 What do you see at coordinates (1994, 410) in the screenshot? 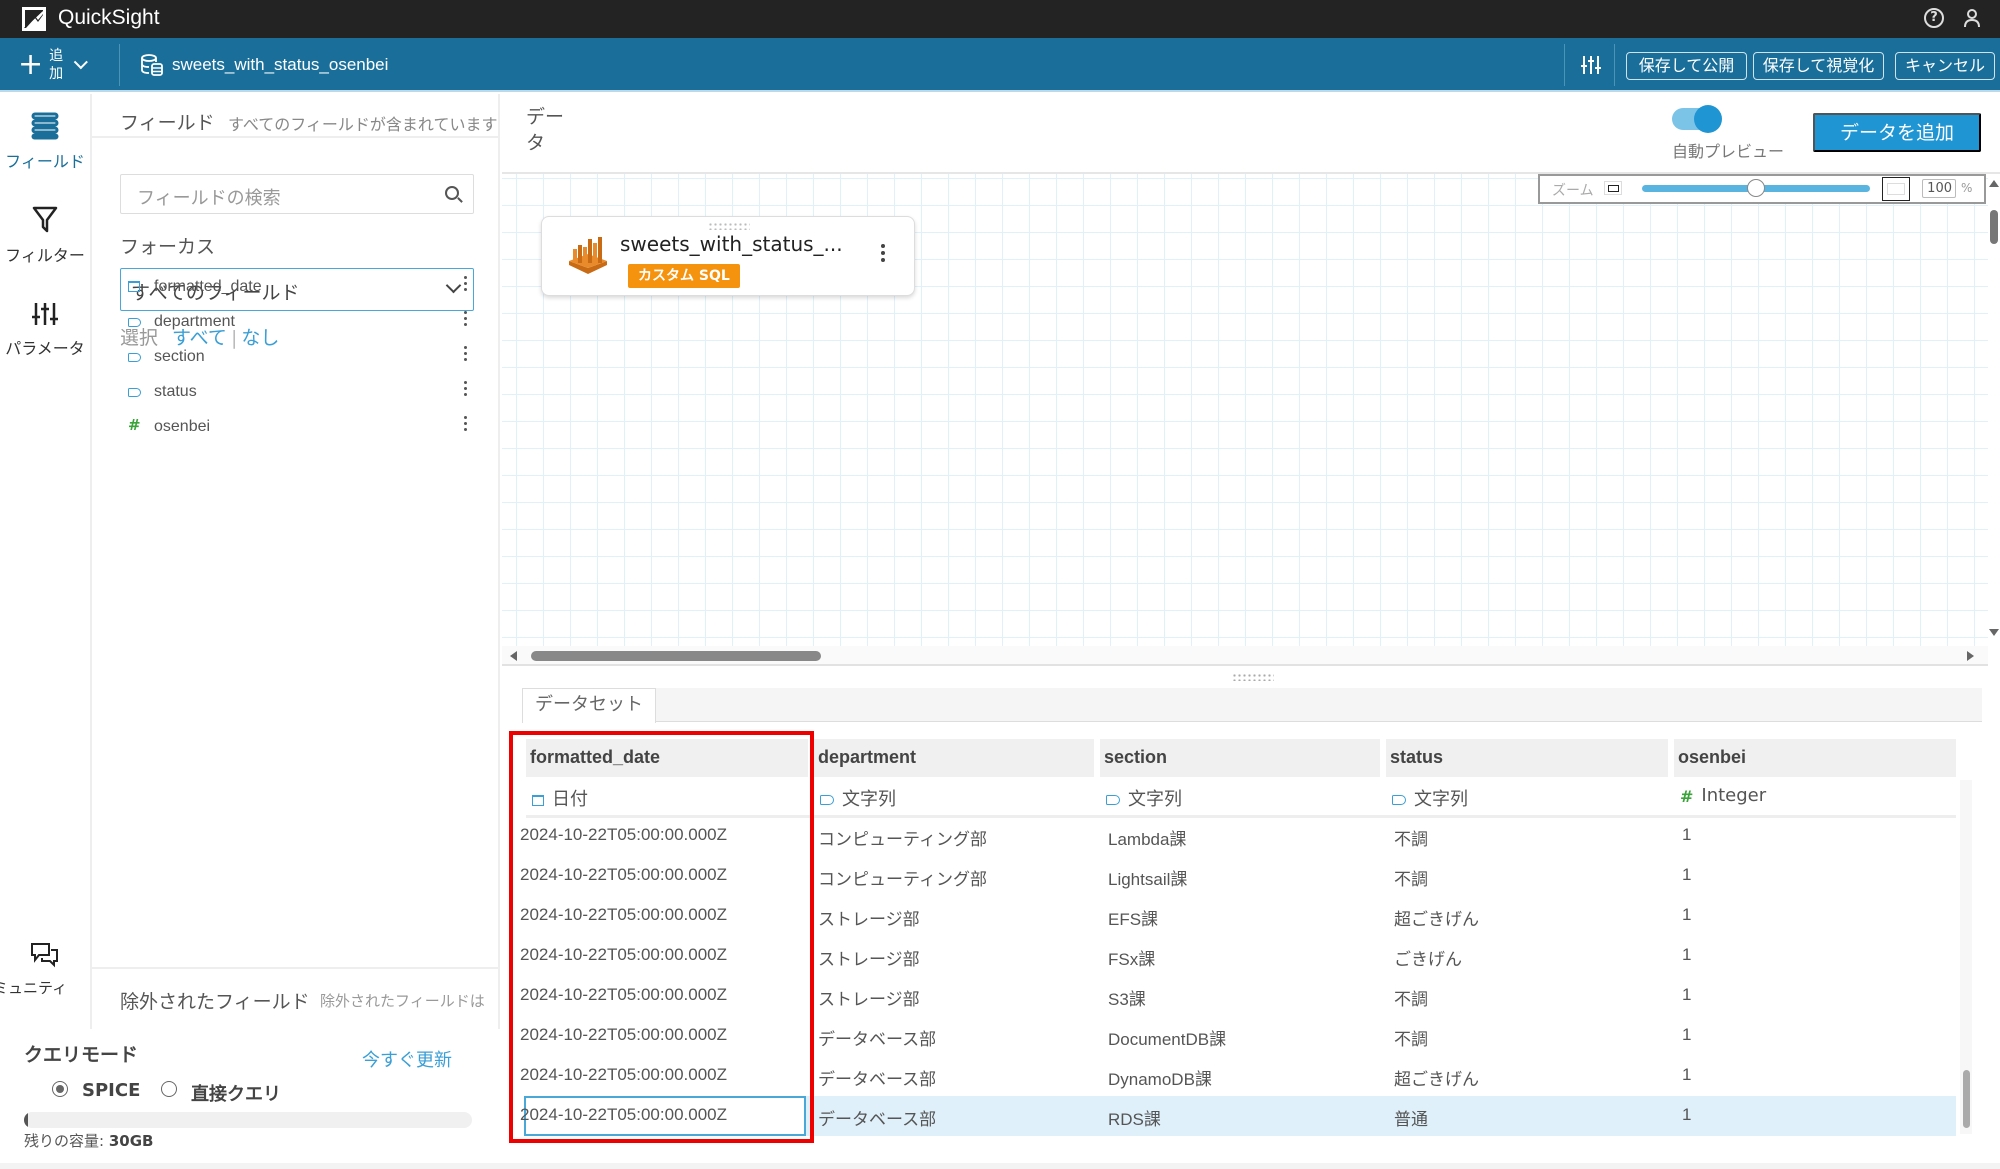
I see `canvas-vertical-scrollbar` at bounding box center [1994, 410].